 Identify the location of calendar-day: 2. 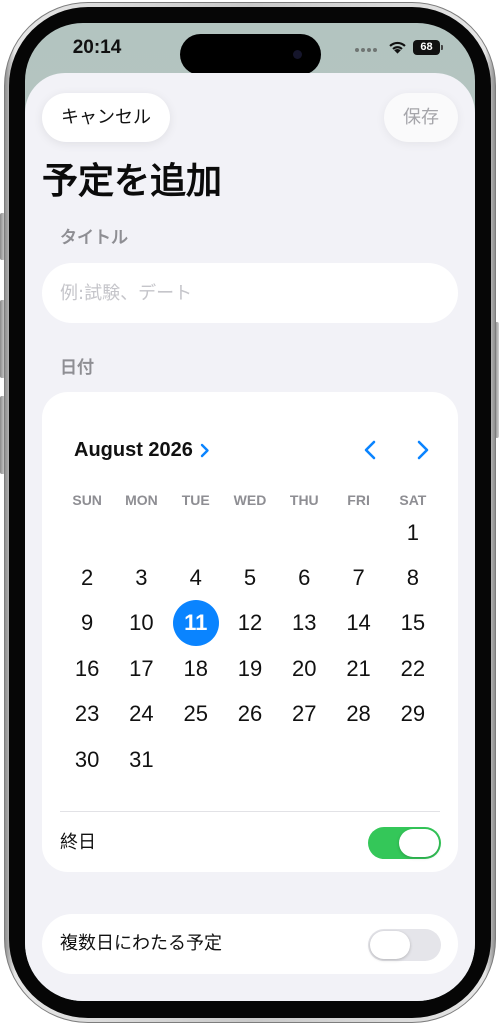
(87, 577).